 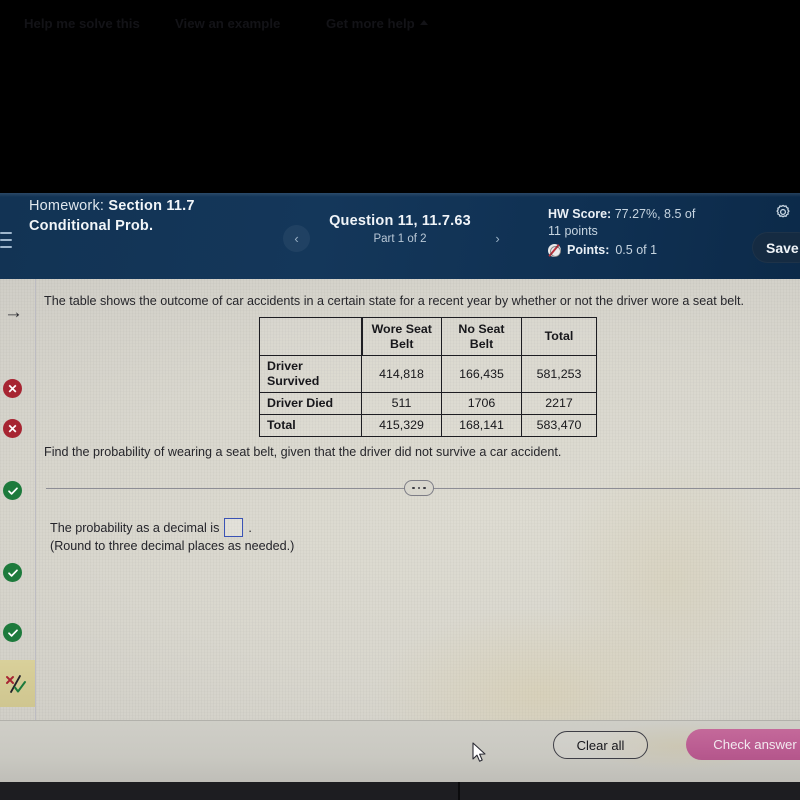 I want to click on chevron-left-icon: ‹, so click(x=296, y=238).